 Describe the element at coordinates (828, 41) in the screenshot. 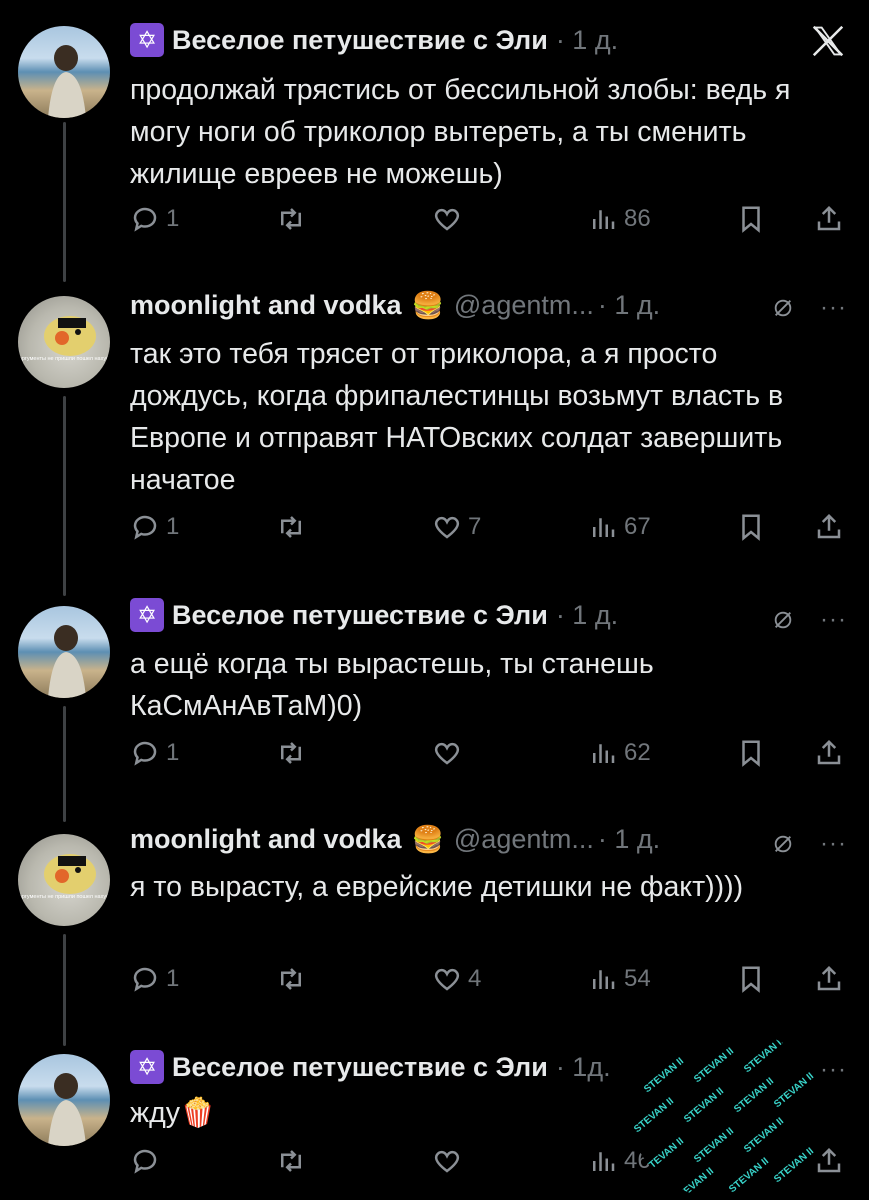

I see `x-logo-icon` at that location.